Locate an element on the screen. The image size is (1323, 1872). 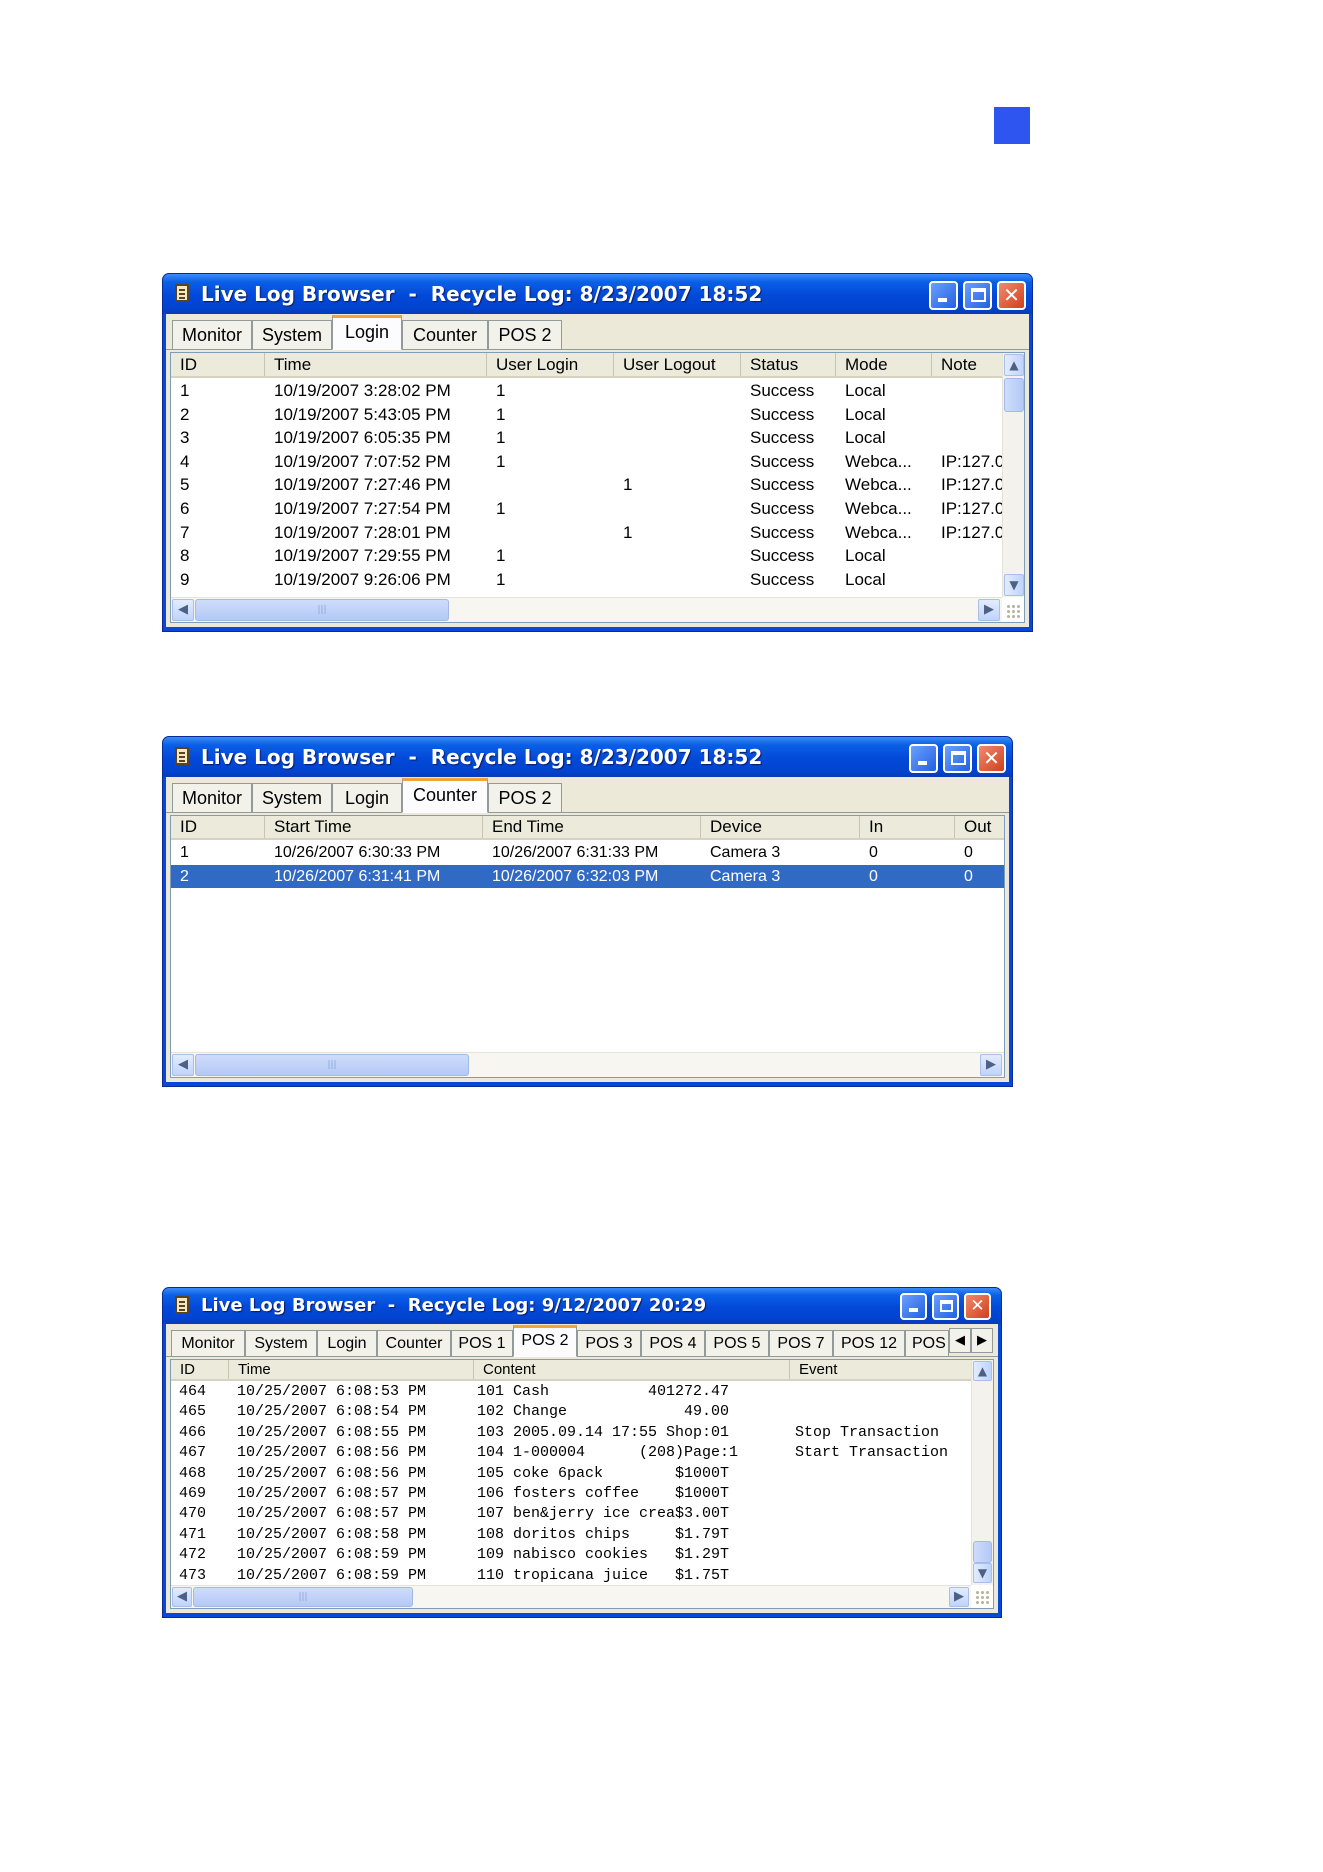
tab-pos-7: POS 7 is located at coordinates (801, 1343).